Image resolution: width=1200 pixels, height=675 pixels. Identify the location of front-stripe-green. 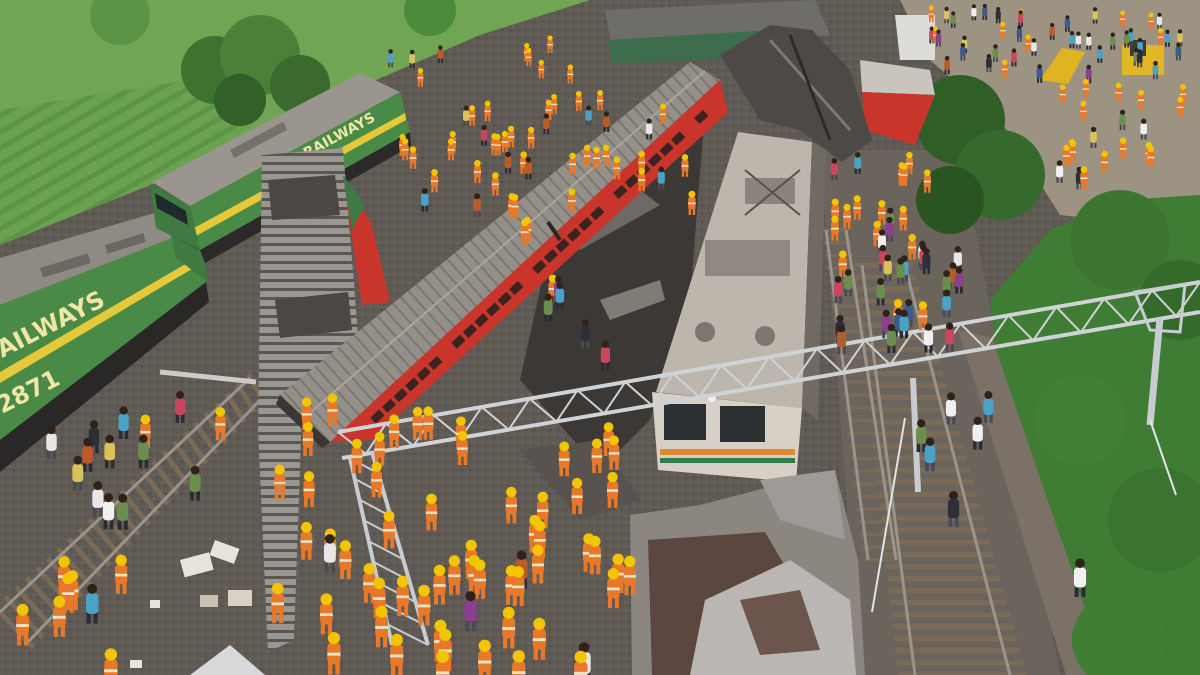
(727, 460).